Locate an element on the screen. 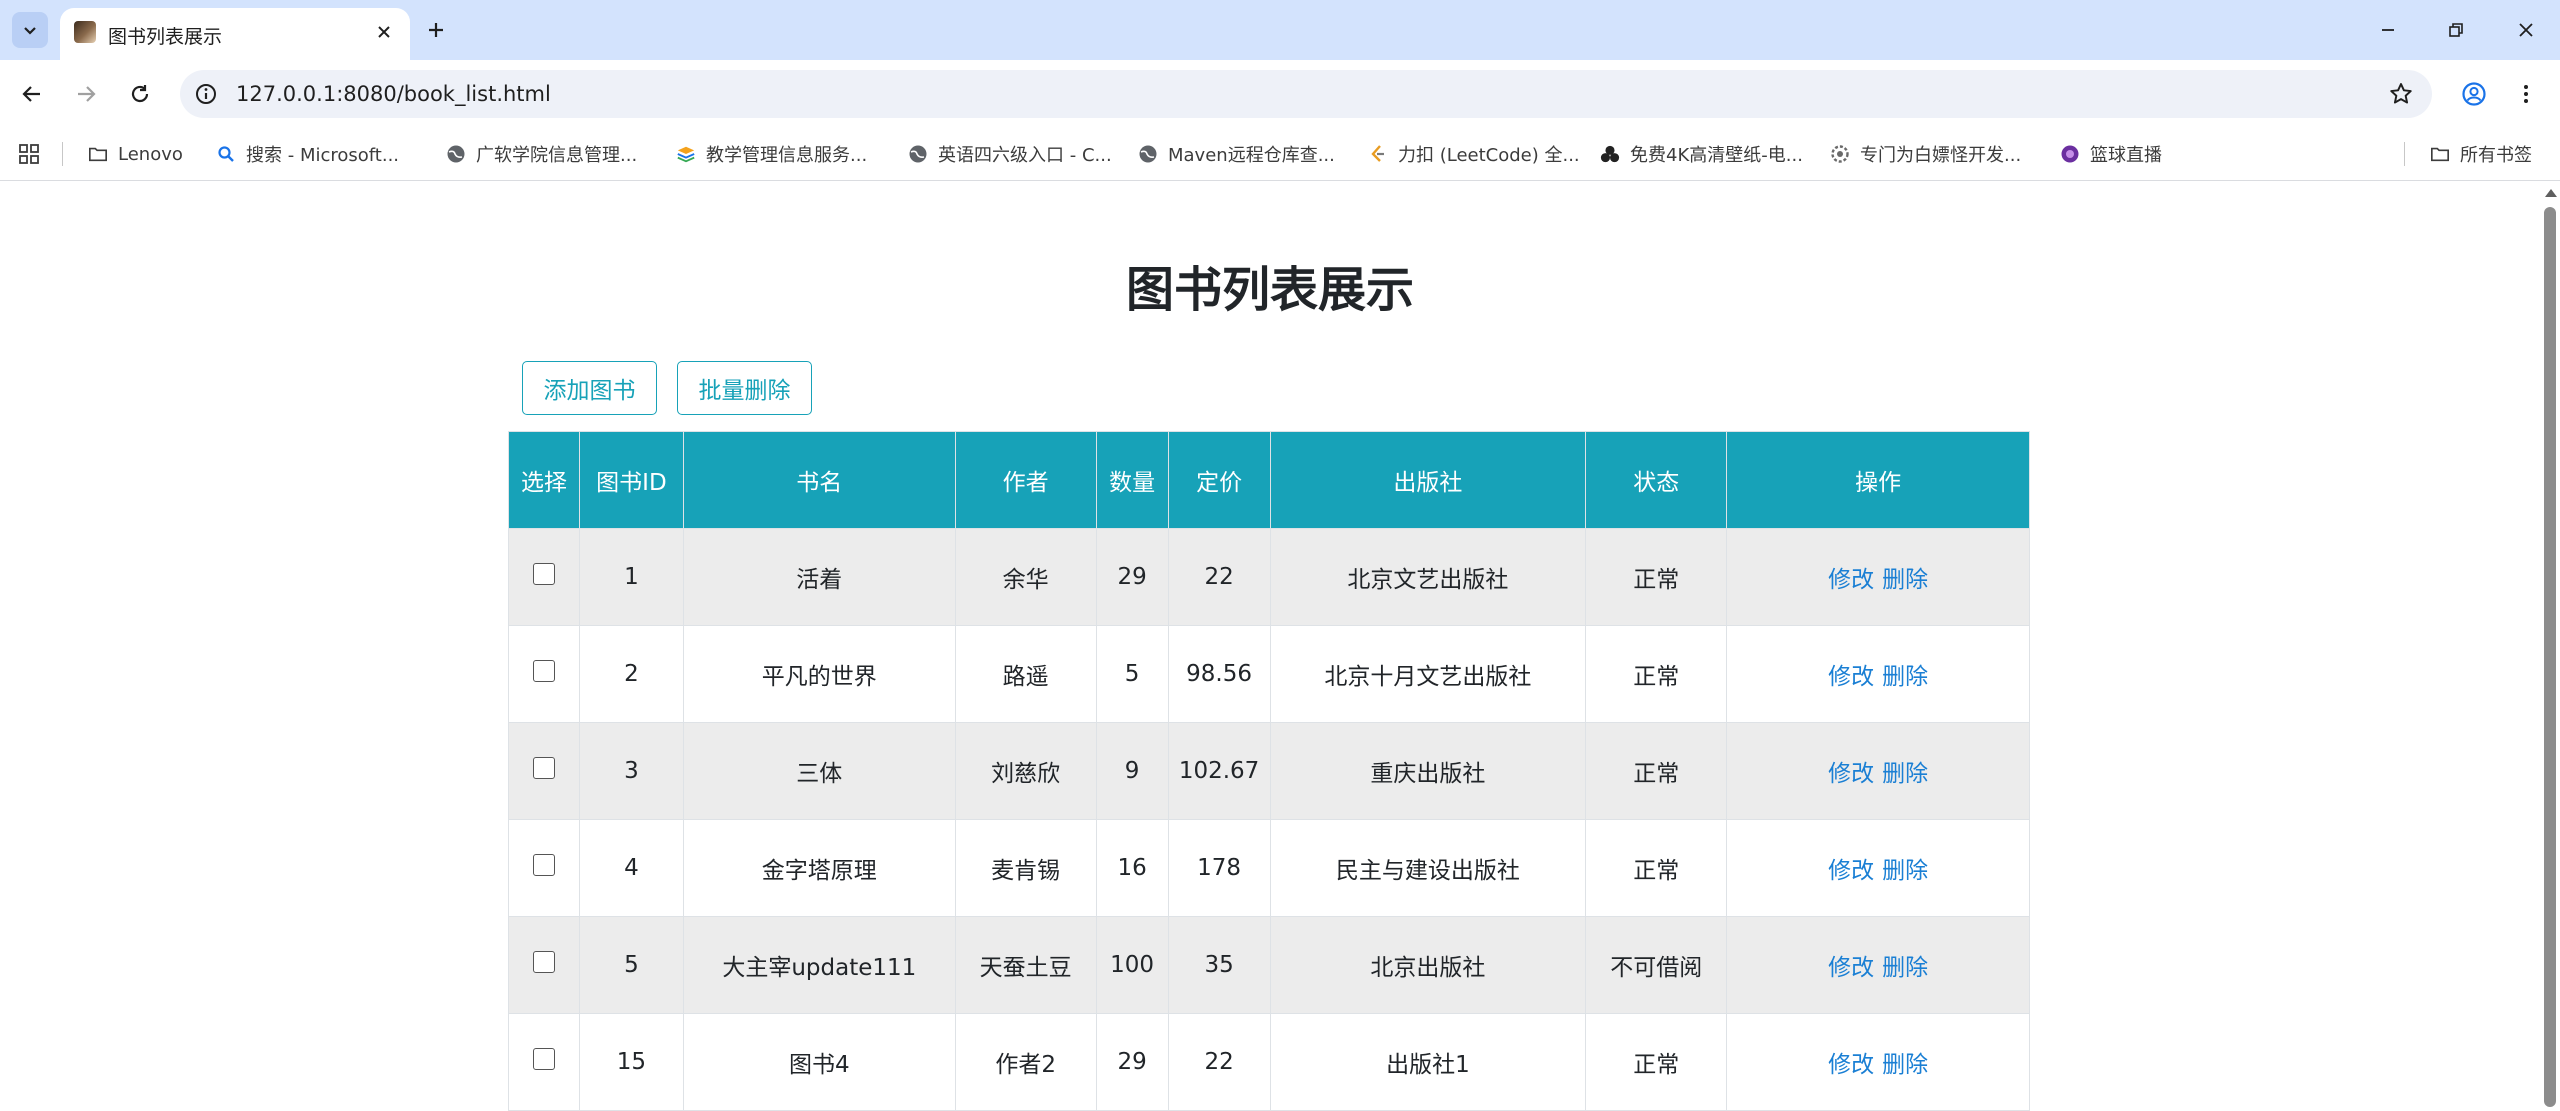 This screenshot has height=1111, width=2560. add-book-button: 添加图书 is located at coordinates (589, 388).